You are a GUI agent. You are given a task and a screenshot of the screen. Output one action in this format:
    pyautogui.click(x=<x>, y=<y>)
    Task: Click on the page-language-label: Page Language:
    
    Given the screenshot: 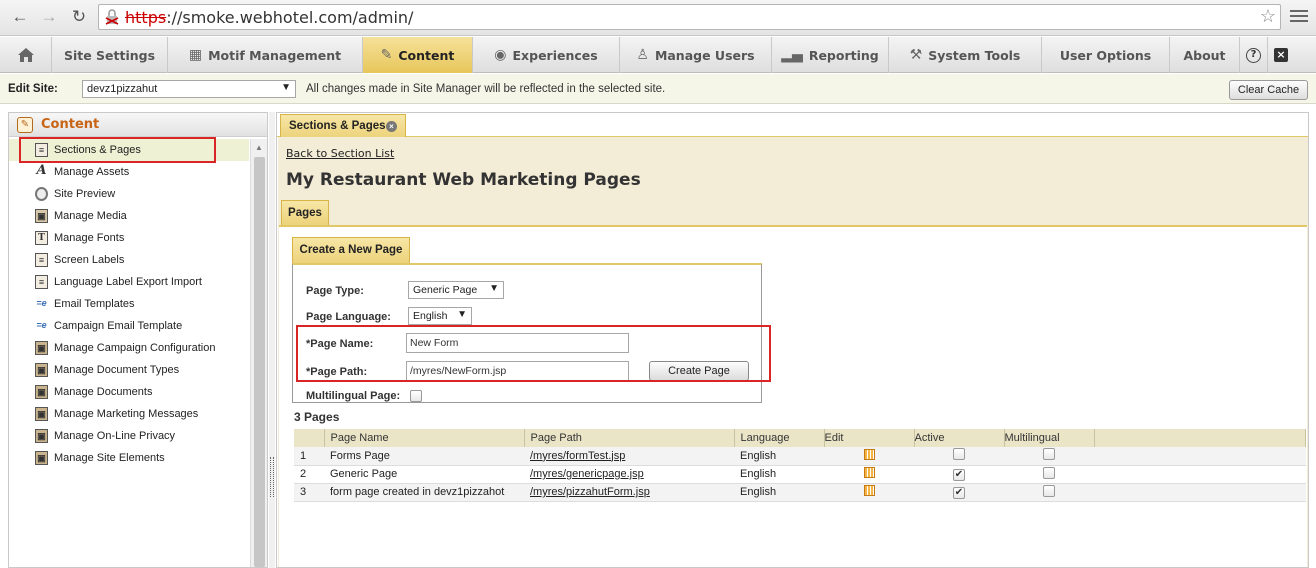 What is the action you would take?
    pyautogui.click(x=348, y=317)
    